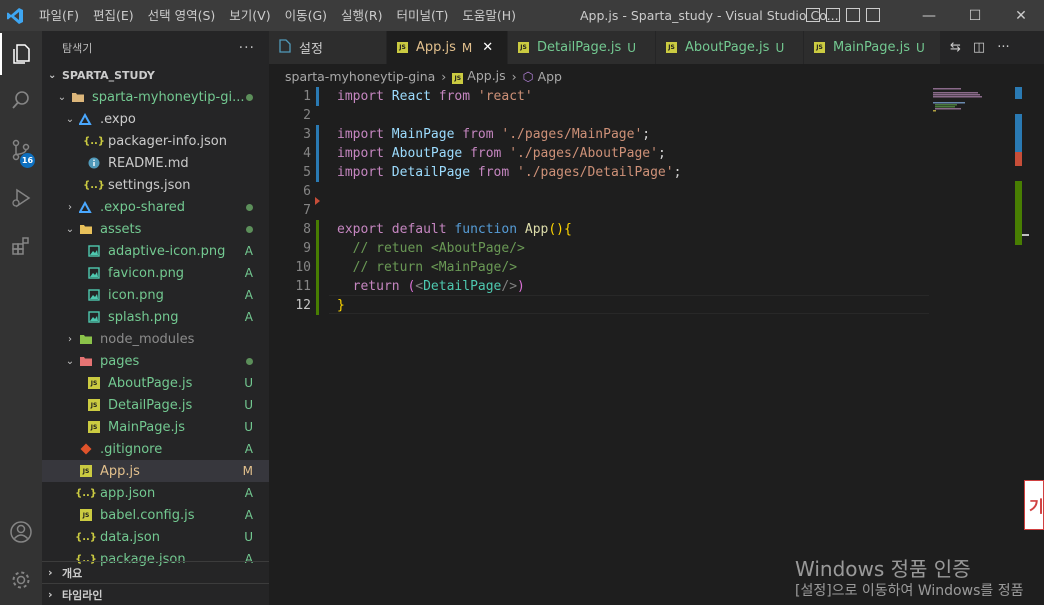 The width and height of the screenshot is (1044, 605). Describe the element at coordinates (155, 207) in the screenshot. I see `tree-item: › .expo-shared` at that location.